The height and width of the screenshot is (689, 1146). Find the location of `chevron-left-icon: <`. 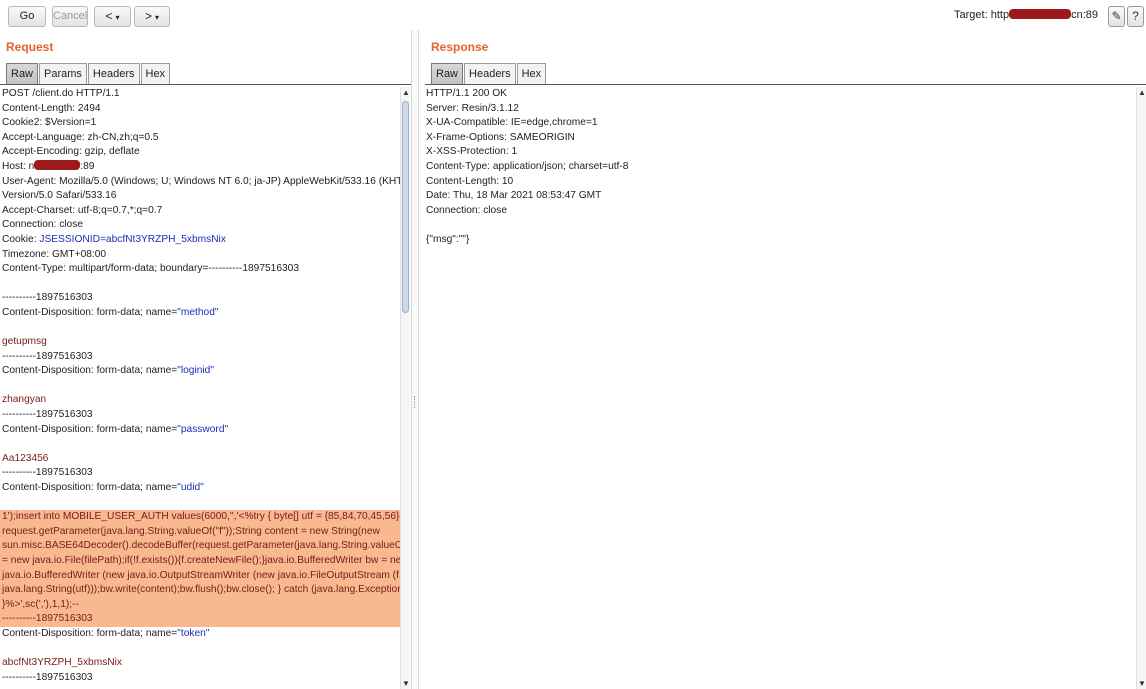

chevron-left-icon: < is located at coordinates (109, 16).